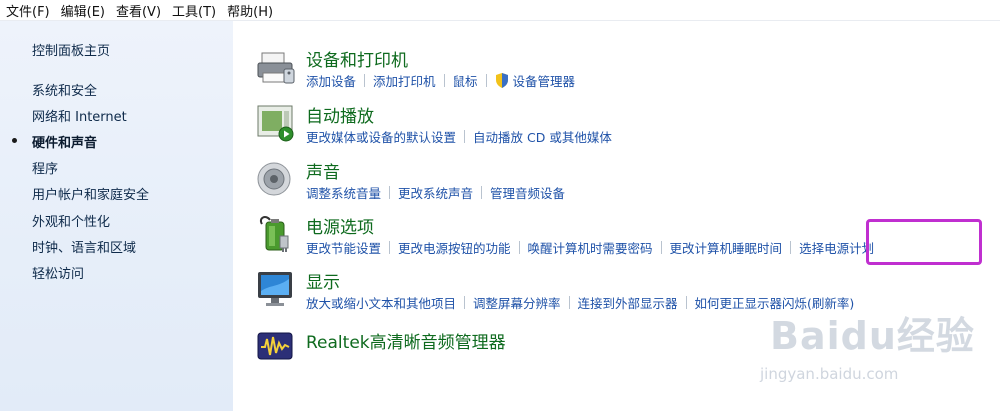 The height and width of the screenshot is (411, 1000). Describe the element at coordinates (323, 280) in the screenshot. I see `category-title-display: 显示` at that location.